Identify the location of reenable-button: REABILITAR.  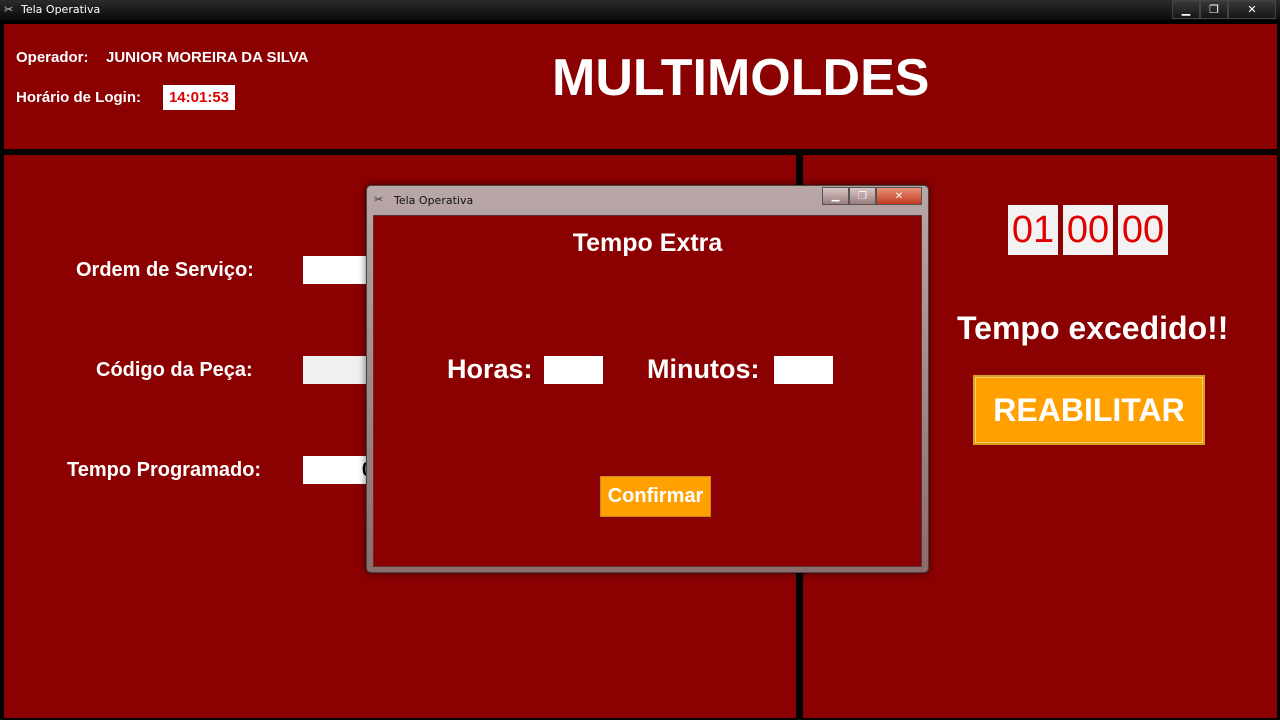
(1089, 410).